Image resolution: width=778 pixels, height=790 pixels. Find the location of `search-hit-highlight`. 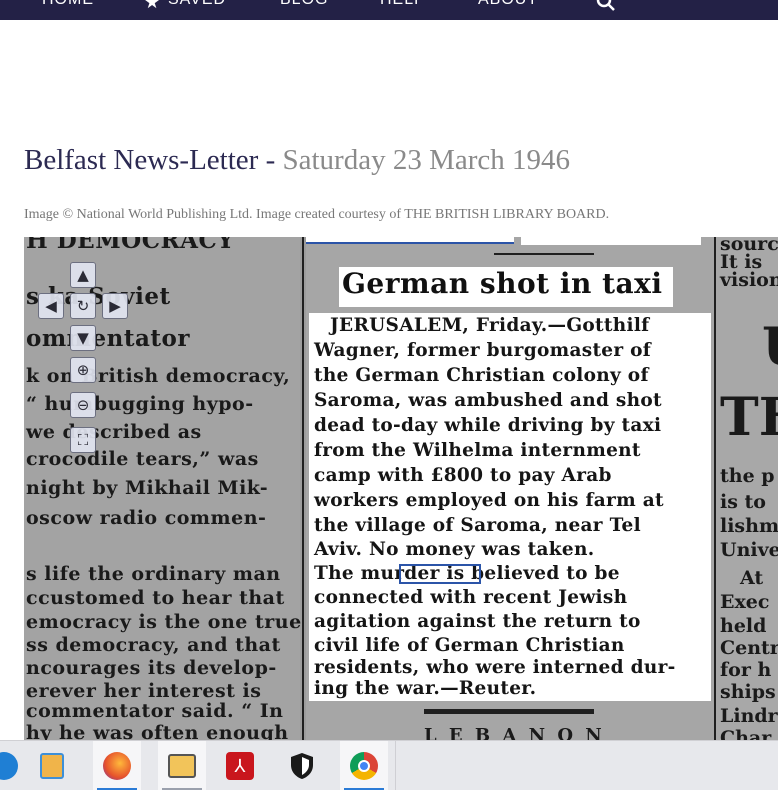

search-hit-highlight is located at coordinates (440, 574).